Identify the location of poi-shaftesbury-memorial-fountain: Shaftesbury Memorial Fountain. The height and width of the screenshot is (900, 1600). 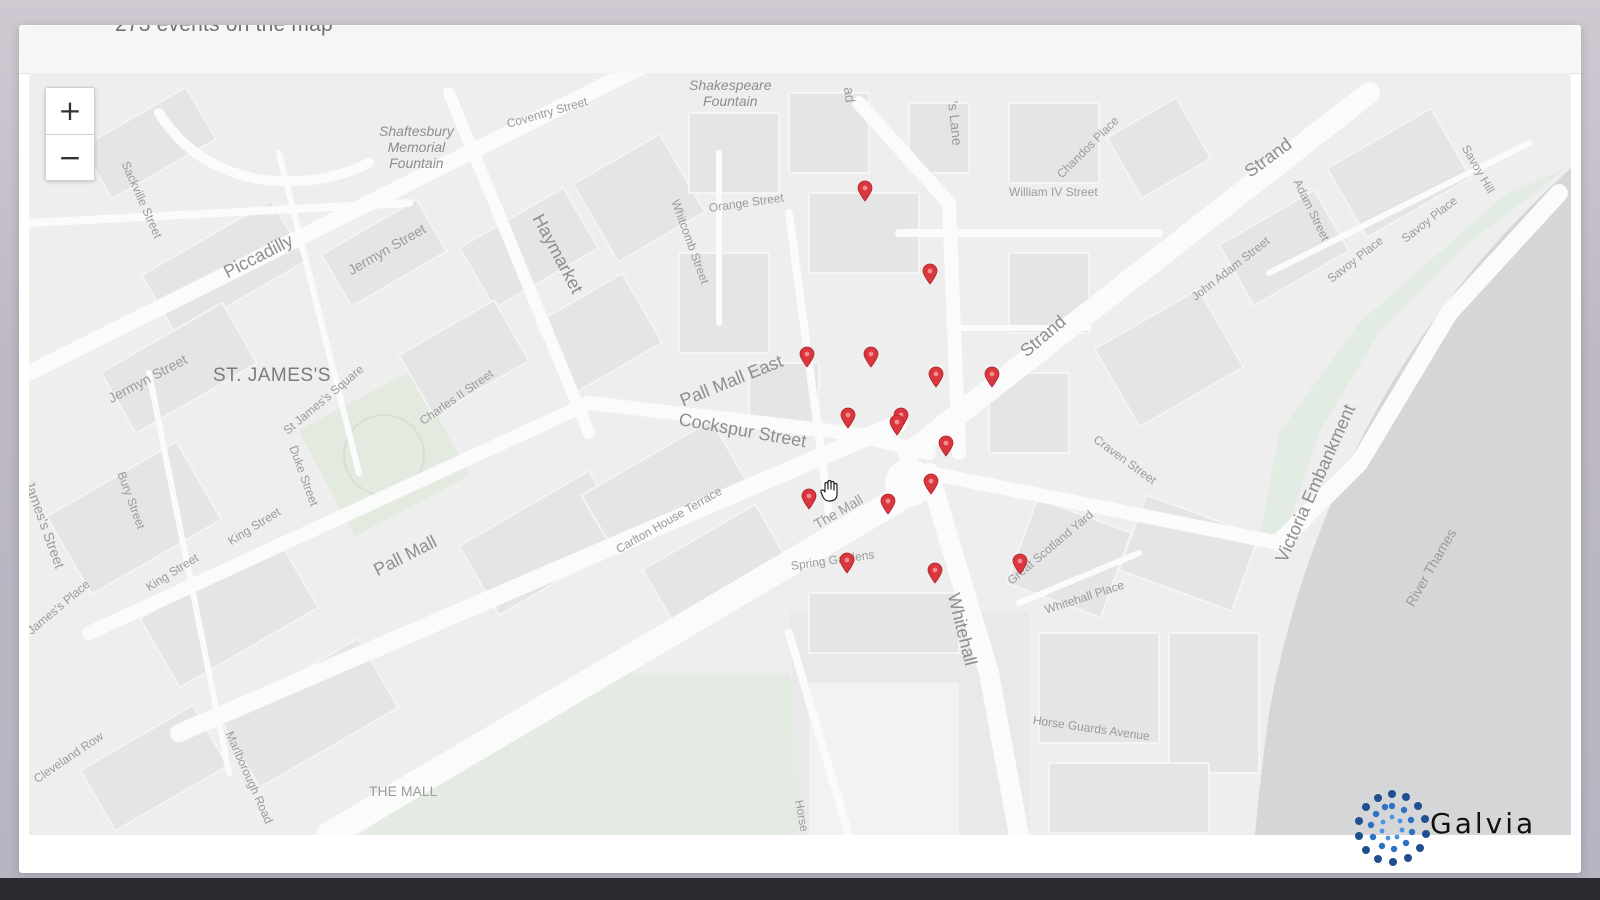
(416, 147).